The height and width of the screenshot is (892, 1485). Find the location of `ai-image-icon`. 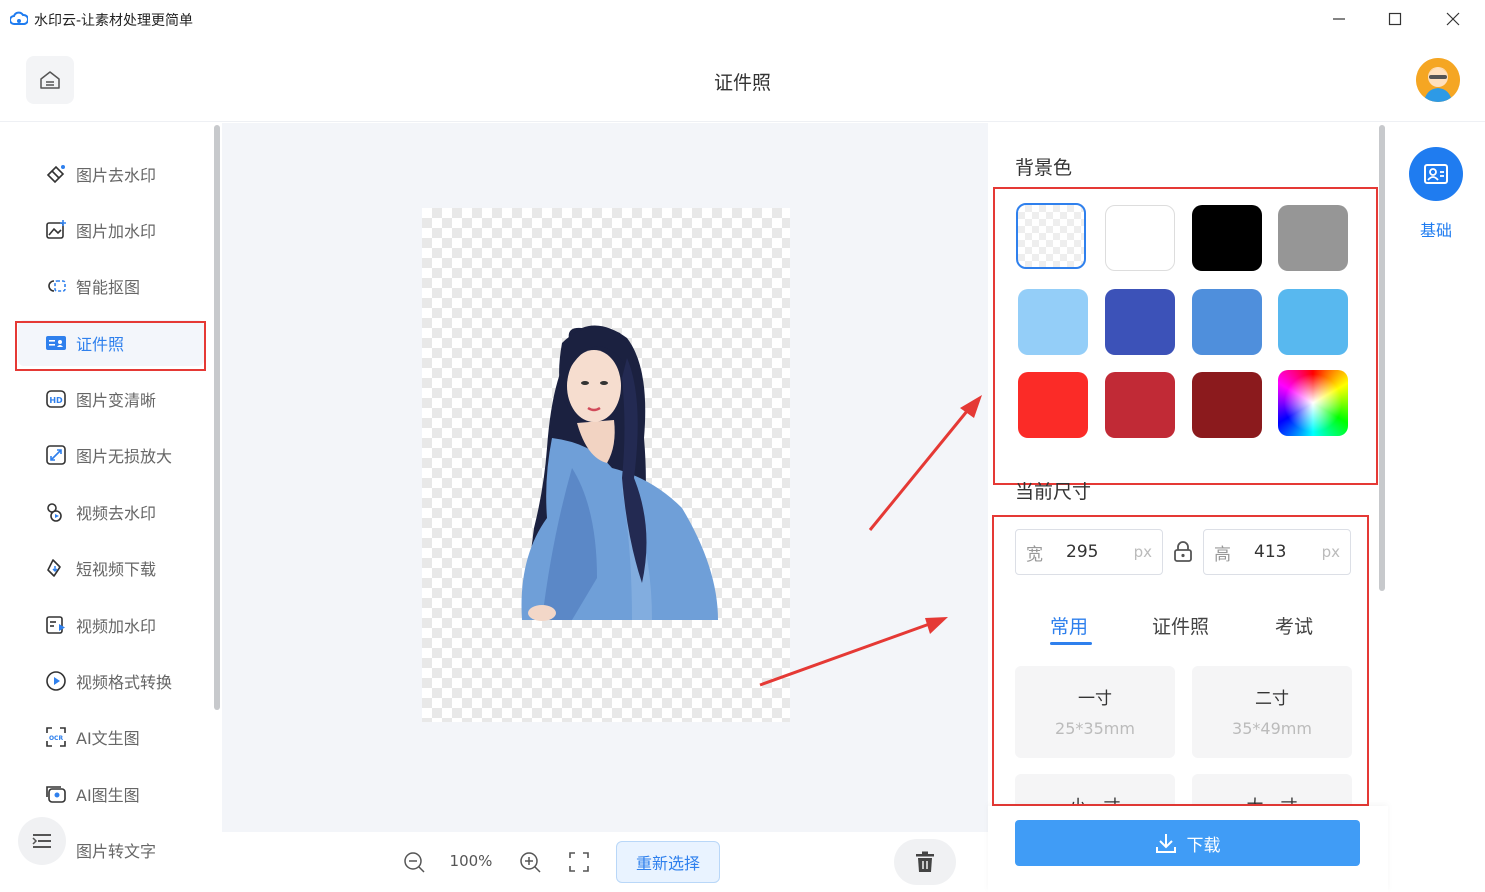

ai-image-icon is located at coordinates (56, 794).